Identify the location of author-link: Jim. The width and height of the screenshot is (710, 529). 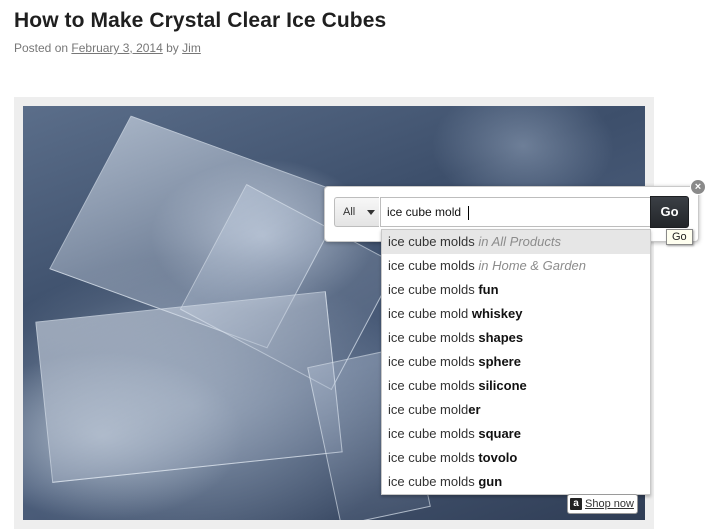
(191, 48).